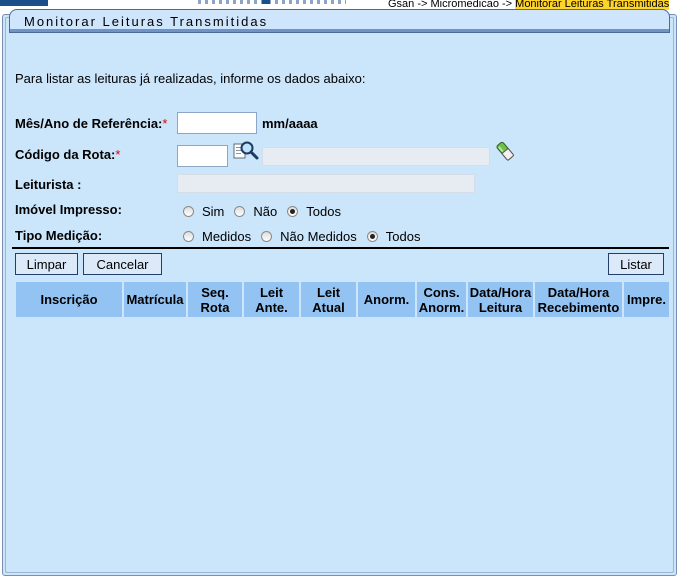 The image size is (694, 580). I want to click on radio-nao-medidos-label: Não Medidos, so click(318, 236).